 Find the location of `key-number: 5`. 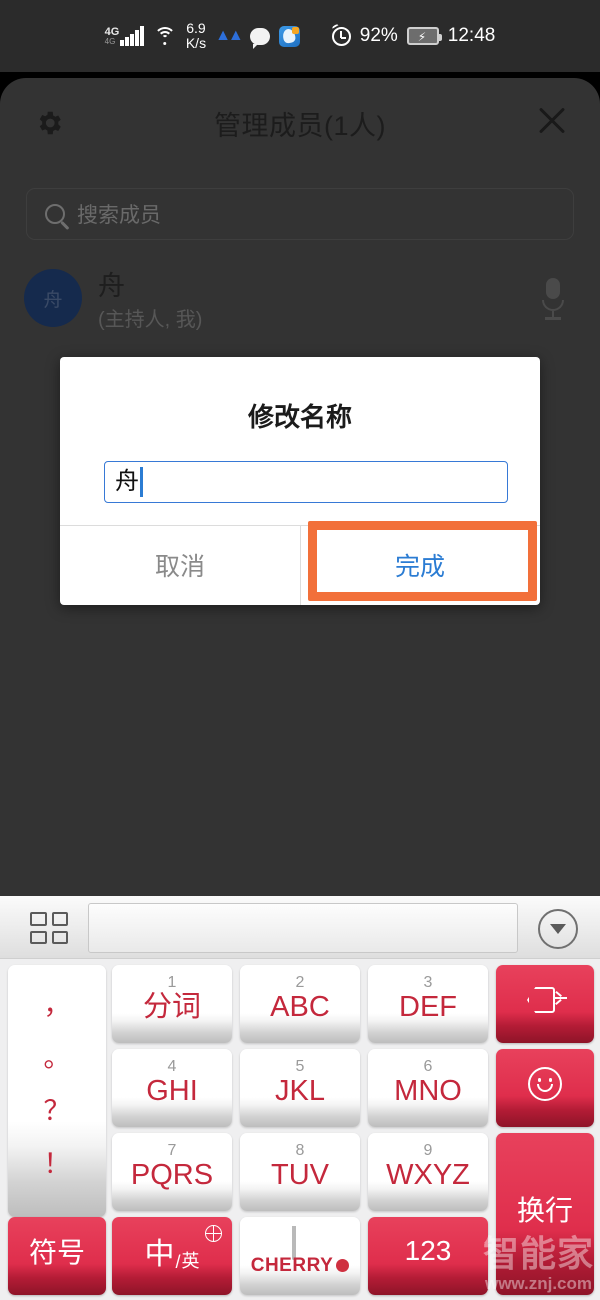

key-number: 5 is located at coordinates (300, 1066).